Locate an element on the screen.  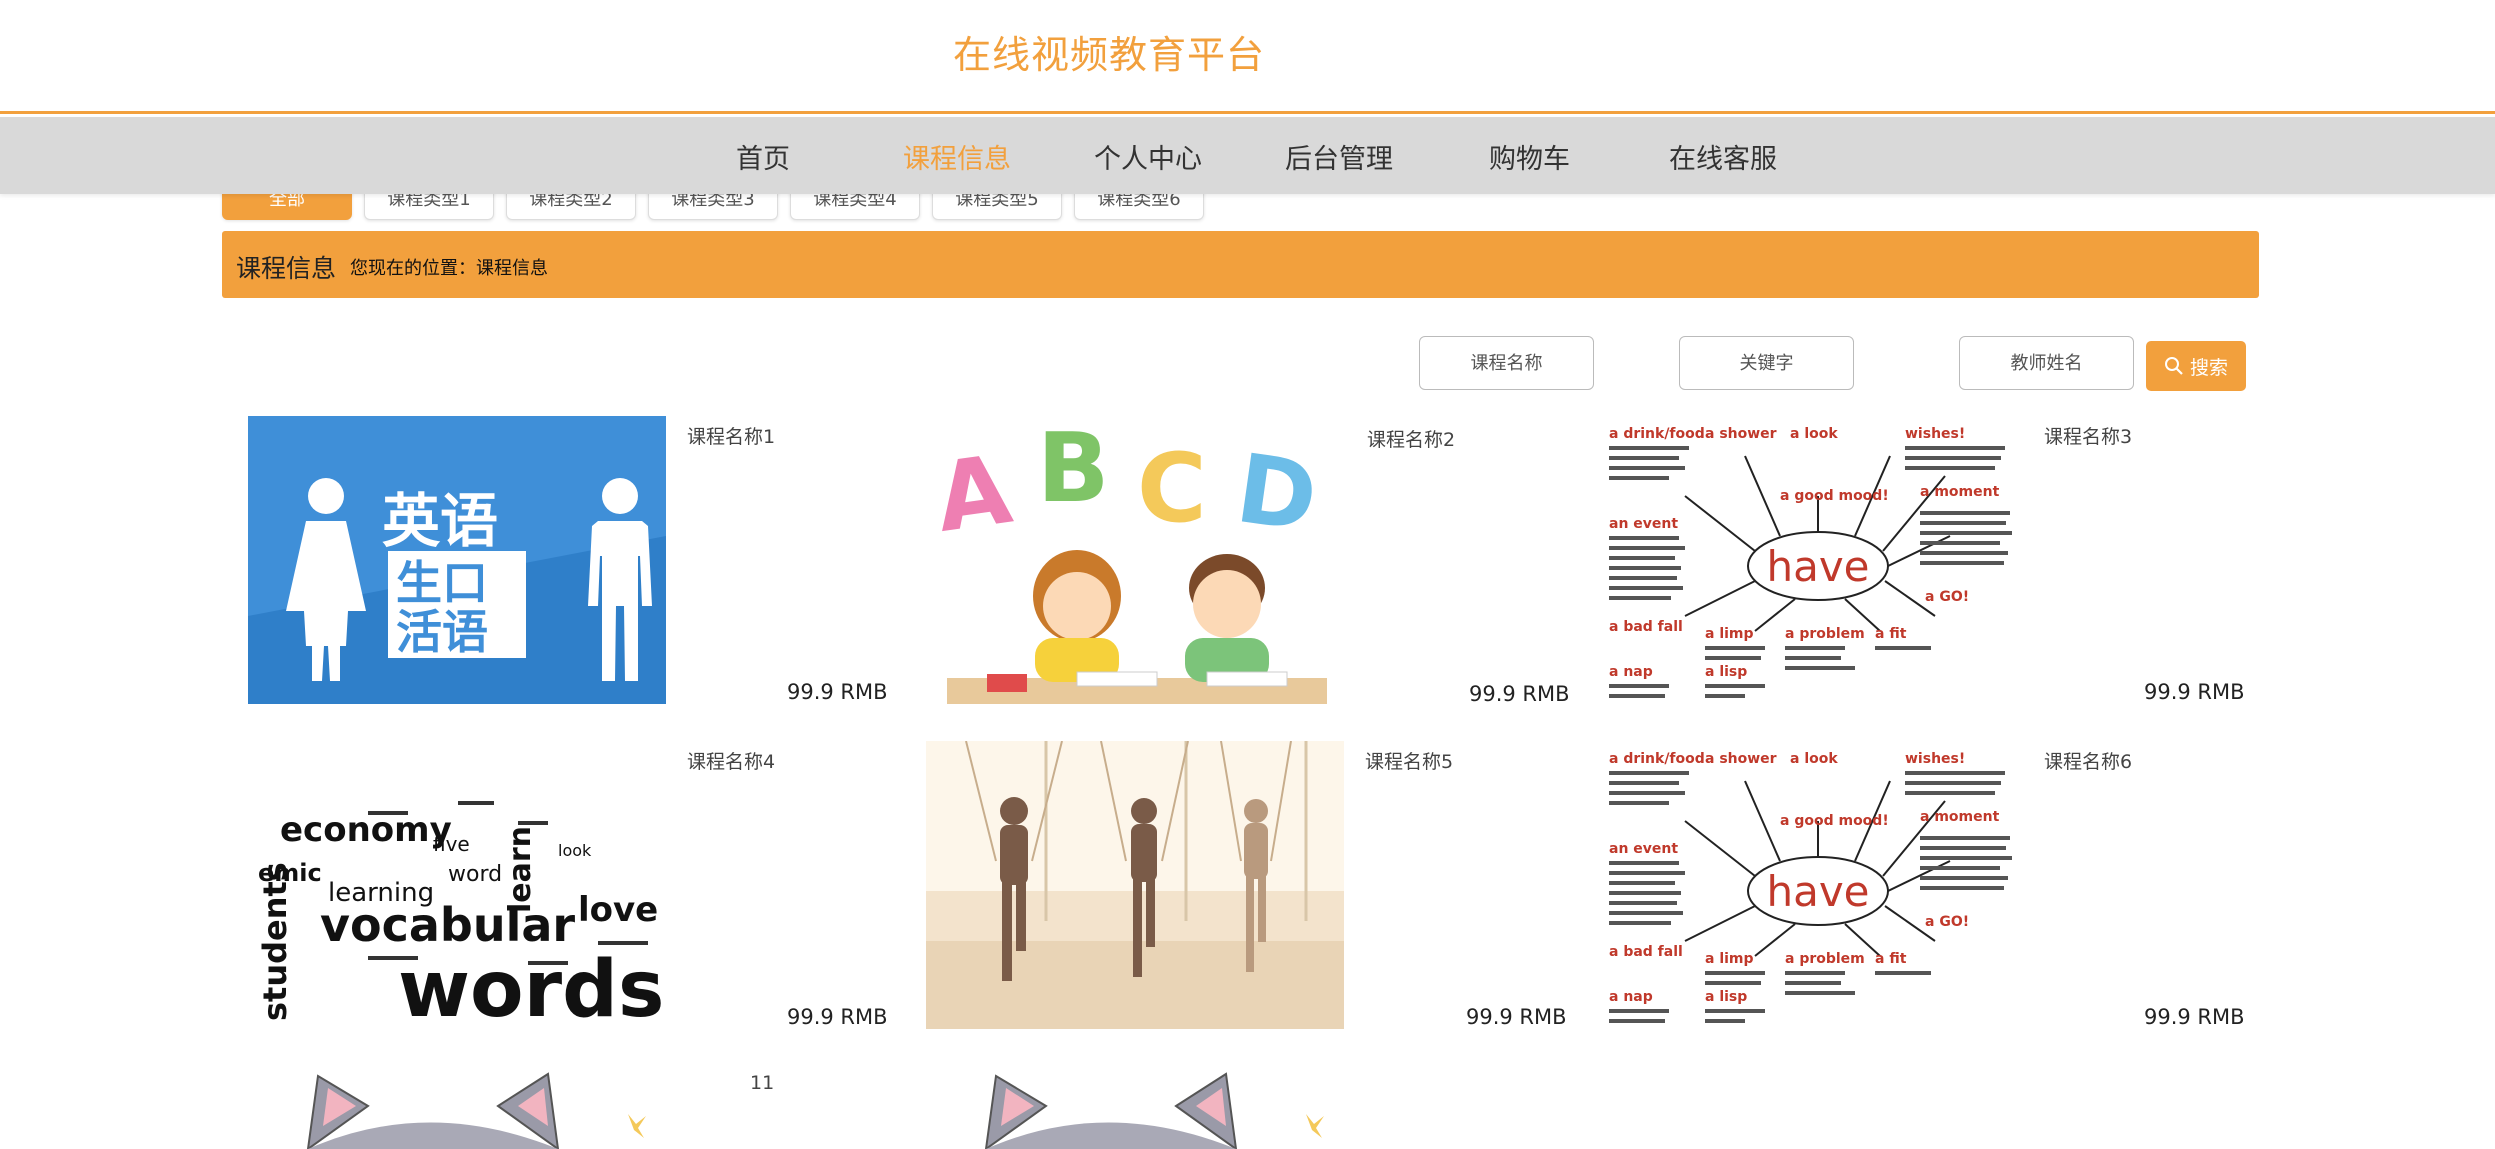
course-price-2: 99.9 RMB is located at coordinates (1519, 694).